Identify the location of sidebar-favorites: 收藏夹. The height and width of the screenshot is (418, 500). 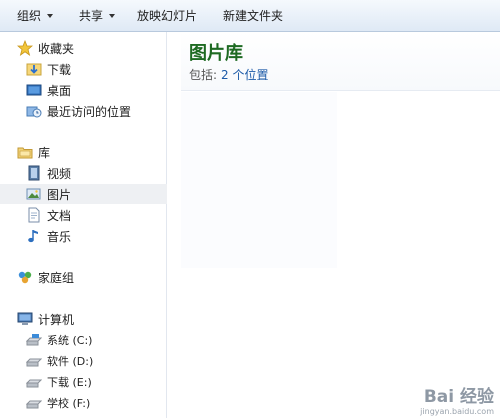
(91, 48).